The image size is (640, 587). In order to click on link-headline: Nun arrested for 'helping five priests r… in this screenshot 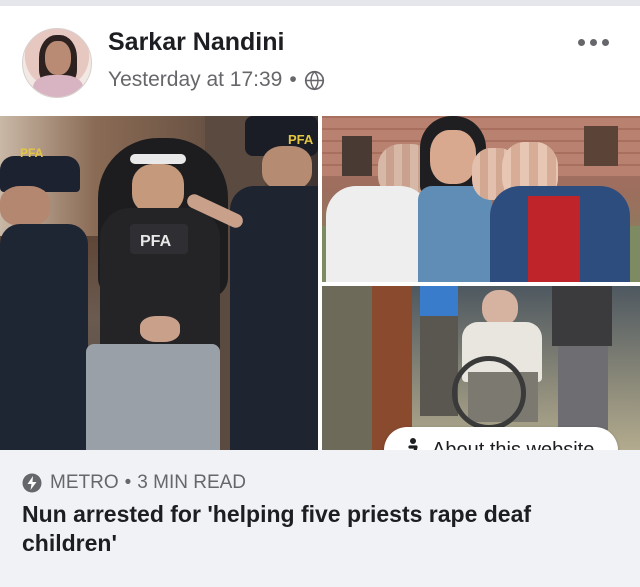, I will do `click(322, 529)`.